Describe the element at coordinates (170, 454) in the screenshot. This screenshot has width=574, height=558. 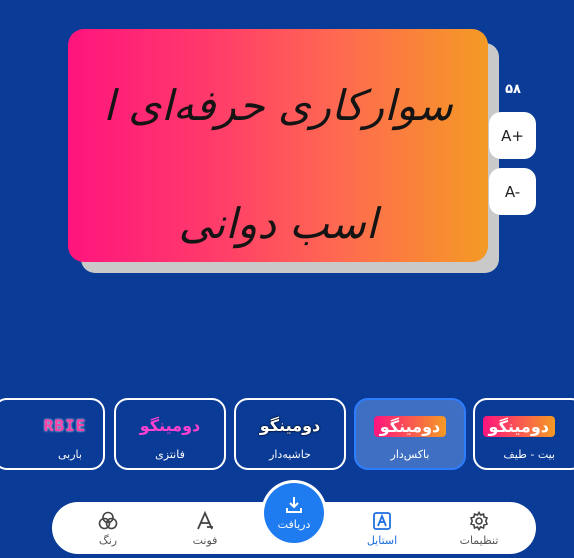
I see `style-label-fantasy: فانتزی` at that location.